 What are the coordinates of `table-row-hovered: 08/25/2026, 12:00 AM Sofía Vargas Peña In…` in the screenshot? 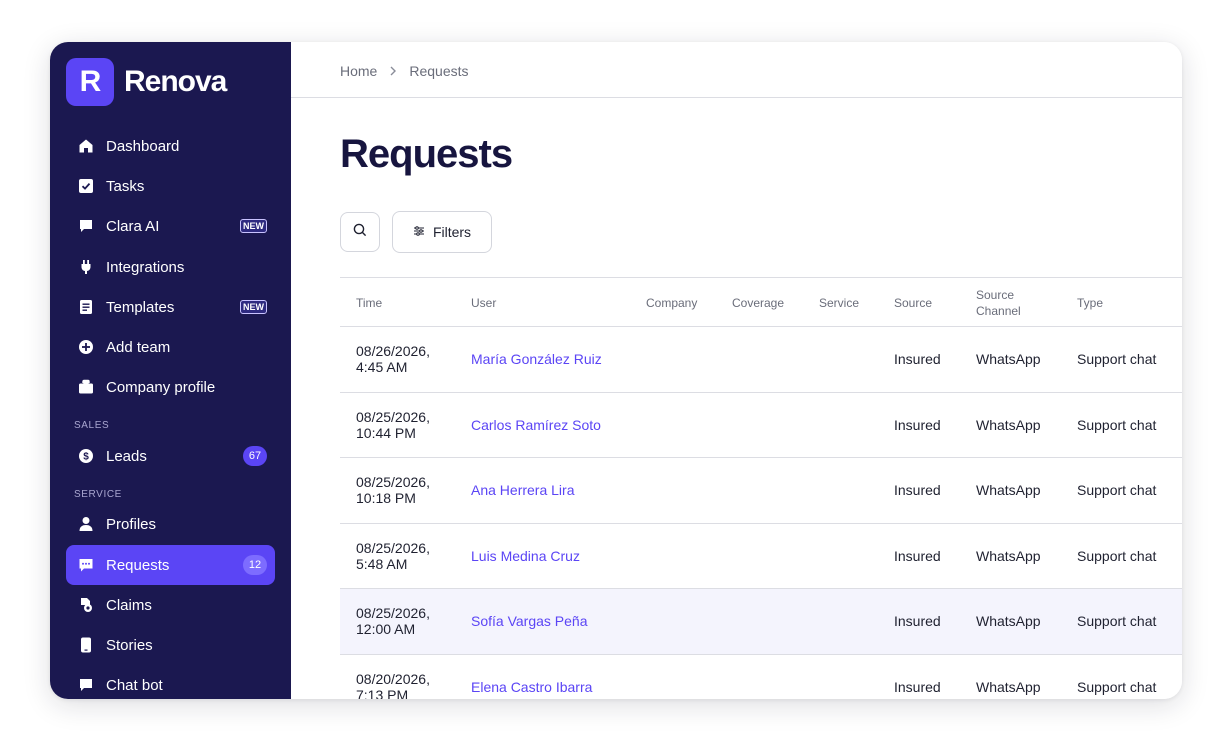 It's located at (761, 622).